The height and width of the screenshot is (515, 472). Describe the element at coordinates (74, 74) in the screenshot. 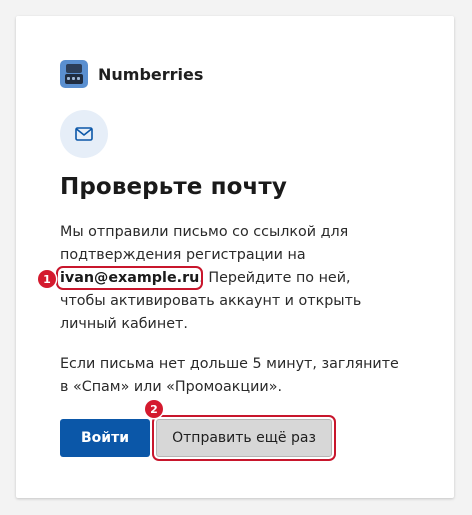

I see `calculator-icon` at that location.